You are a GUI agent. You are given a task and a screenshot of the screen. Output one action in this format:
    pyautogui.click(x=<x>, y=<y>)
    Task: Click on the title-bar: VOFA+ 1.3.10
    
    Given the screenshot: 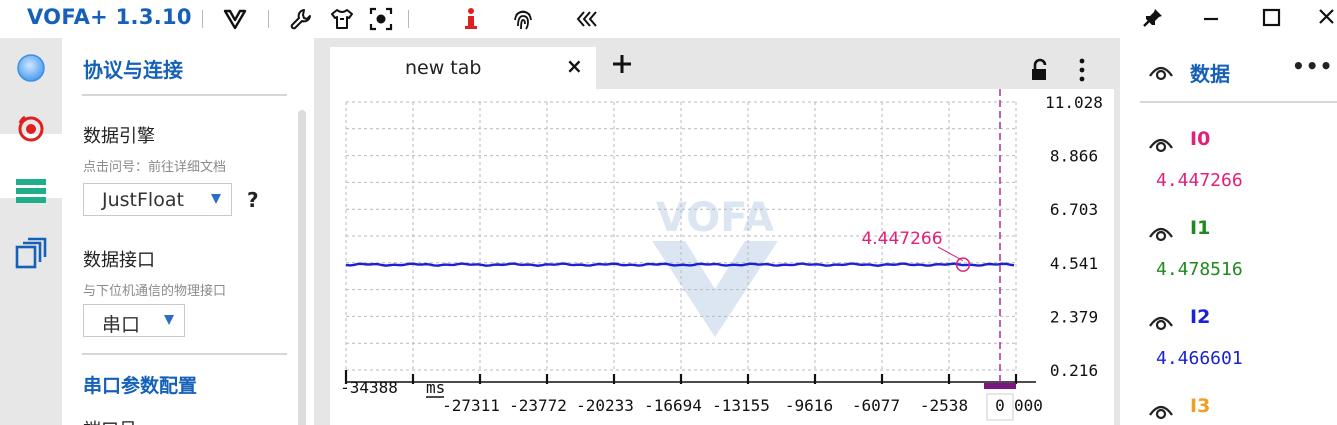 What is the action you would take?
    pyautogui.click(x=668, y=19)
    